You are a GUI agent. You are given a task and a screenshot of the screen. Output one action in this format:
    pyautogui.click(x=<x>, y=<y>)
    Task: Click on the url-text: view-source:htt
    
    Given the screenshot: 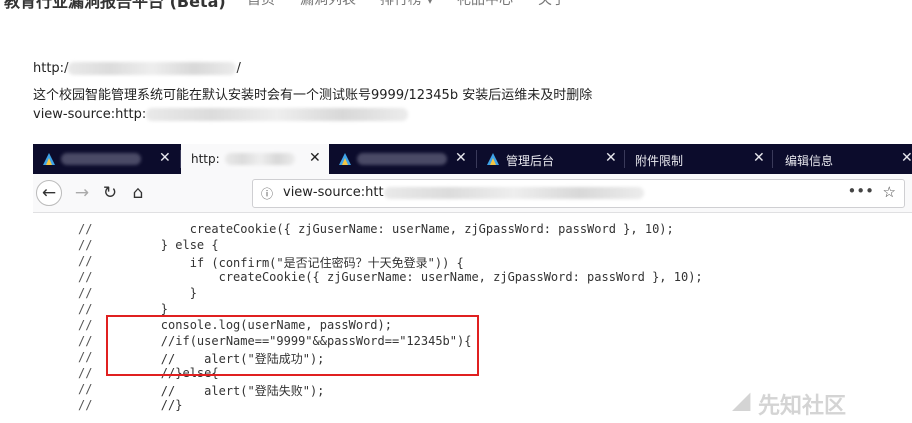 What is the action you would take?
    pyautogui.click(x=463, y=192)
    